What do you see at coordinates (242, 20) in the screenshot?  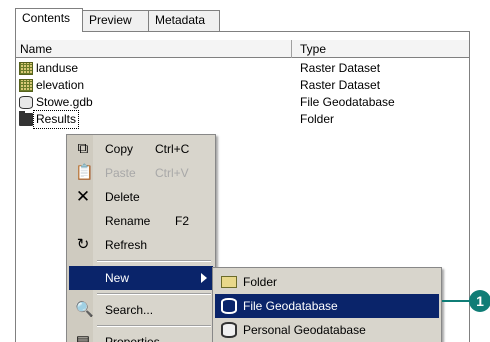 I see `tab-bar: Contents Preview Metadata` at bounding box center [242, 20].